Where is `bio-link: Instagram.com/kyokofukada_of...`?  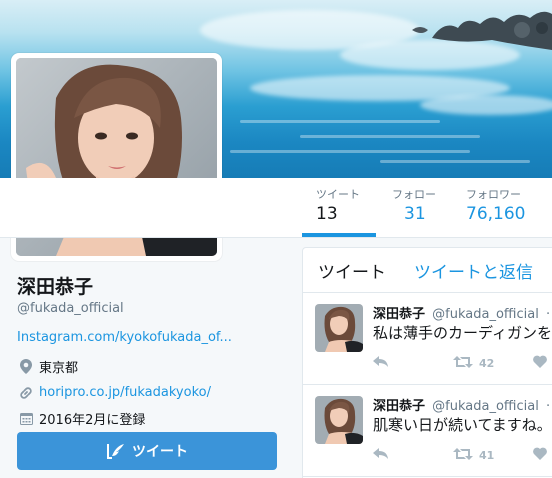
bio-link: Instagram.com/kyokofukada_of... is located at coordinates (152, 337).